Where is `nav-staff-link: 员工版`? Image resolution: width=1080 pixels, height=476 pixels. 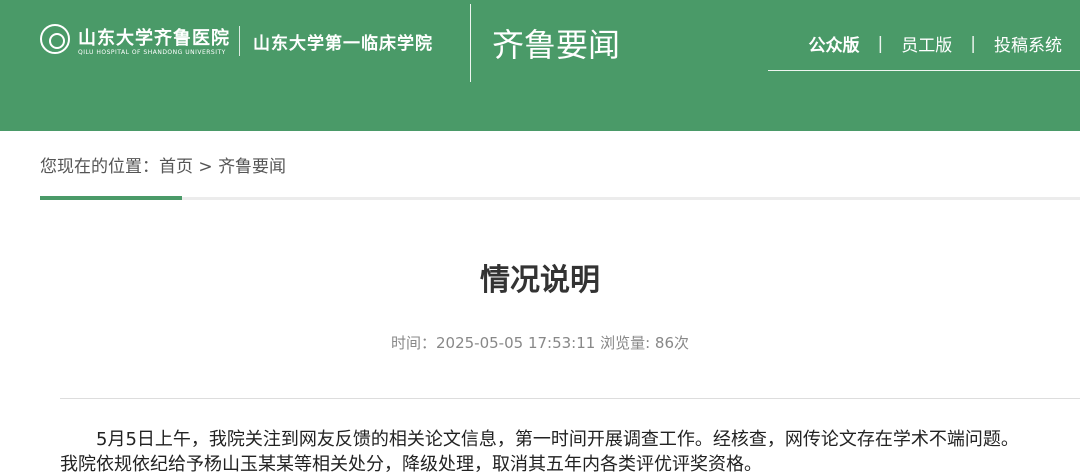
nav-staff-link: 员工版 is located at coordinates (926, 43).